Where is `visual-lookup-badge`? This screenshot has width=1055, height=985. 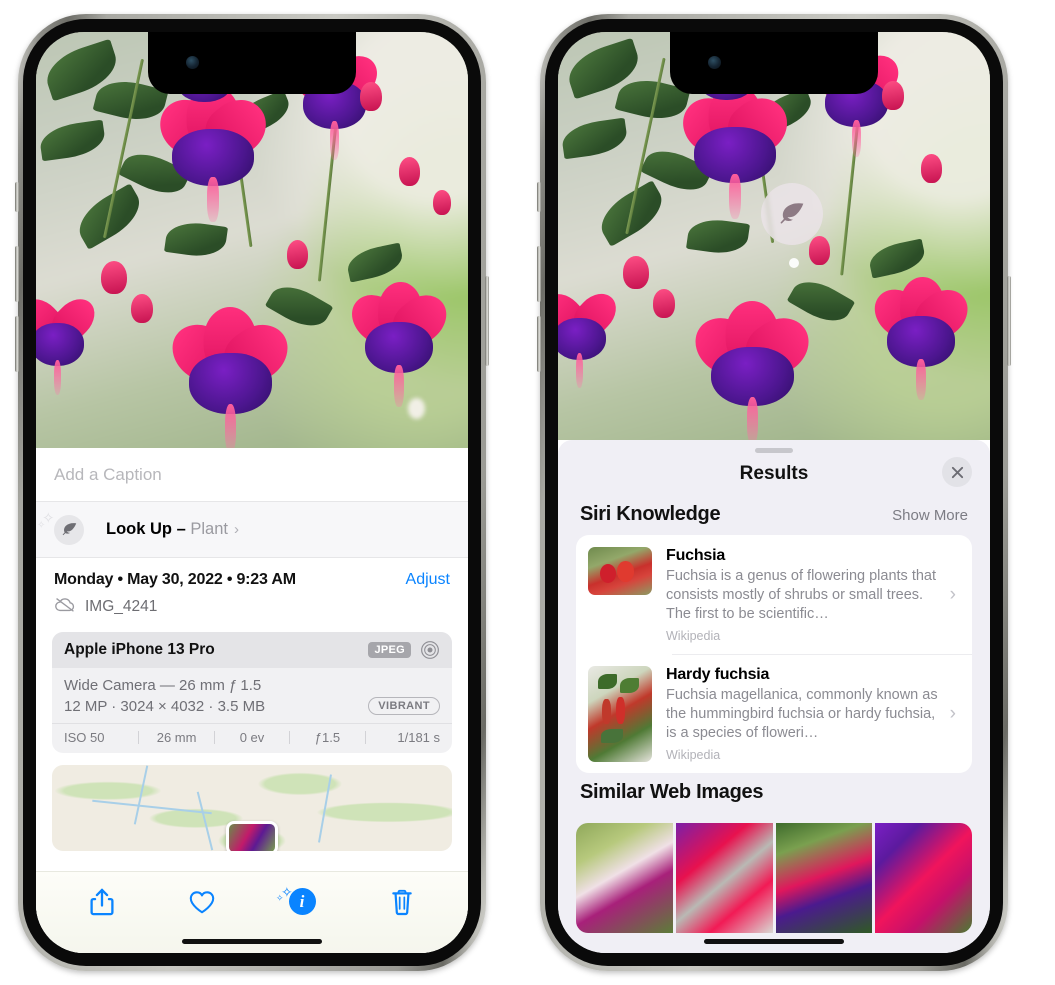 visual-lookup-badge is located at coordinates (792, 213).